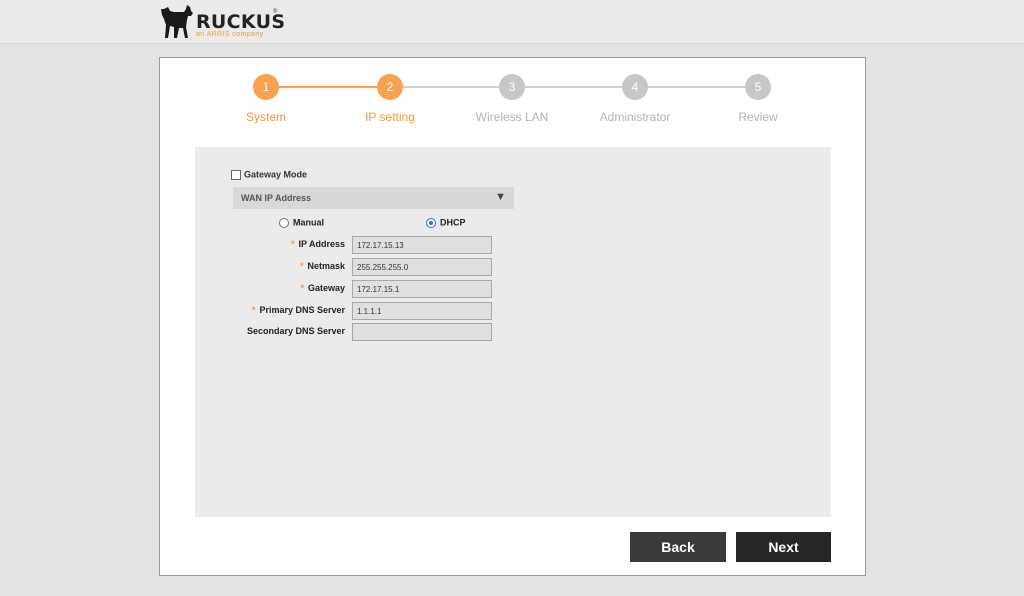 The width and height of the screenshot is (1024, 596). I want to click on step-label: System, so click(265, 117).